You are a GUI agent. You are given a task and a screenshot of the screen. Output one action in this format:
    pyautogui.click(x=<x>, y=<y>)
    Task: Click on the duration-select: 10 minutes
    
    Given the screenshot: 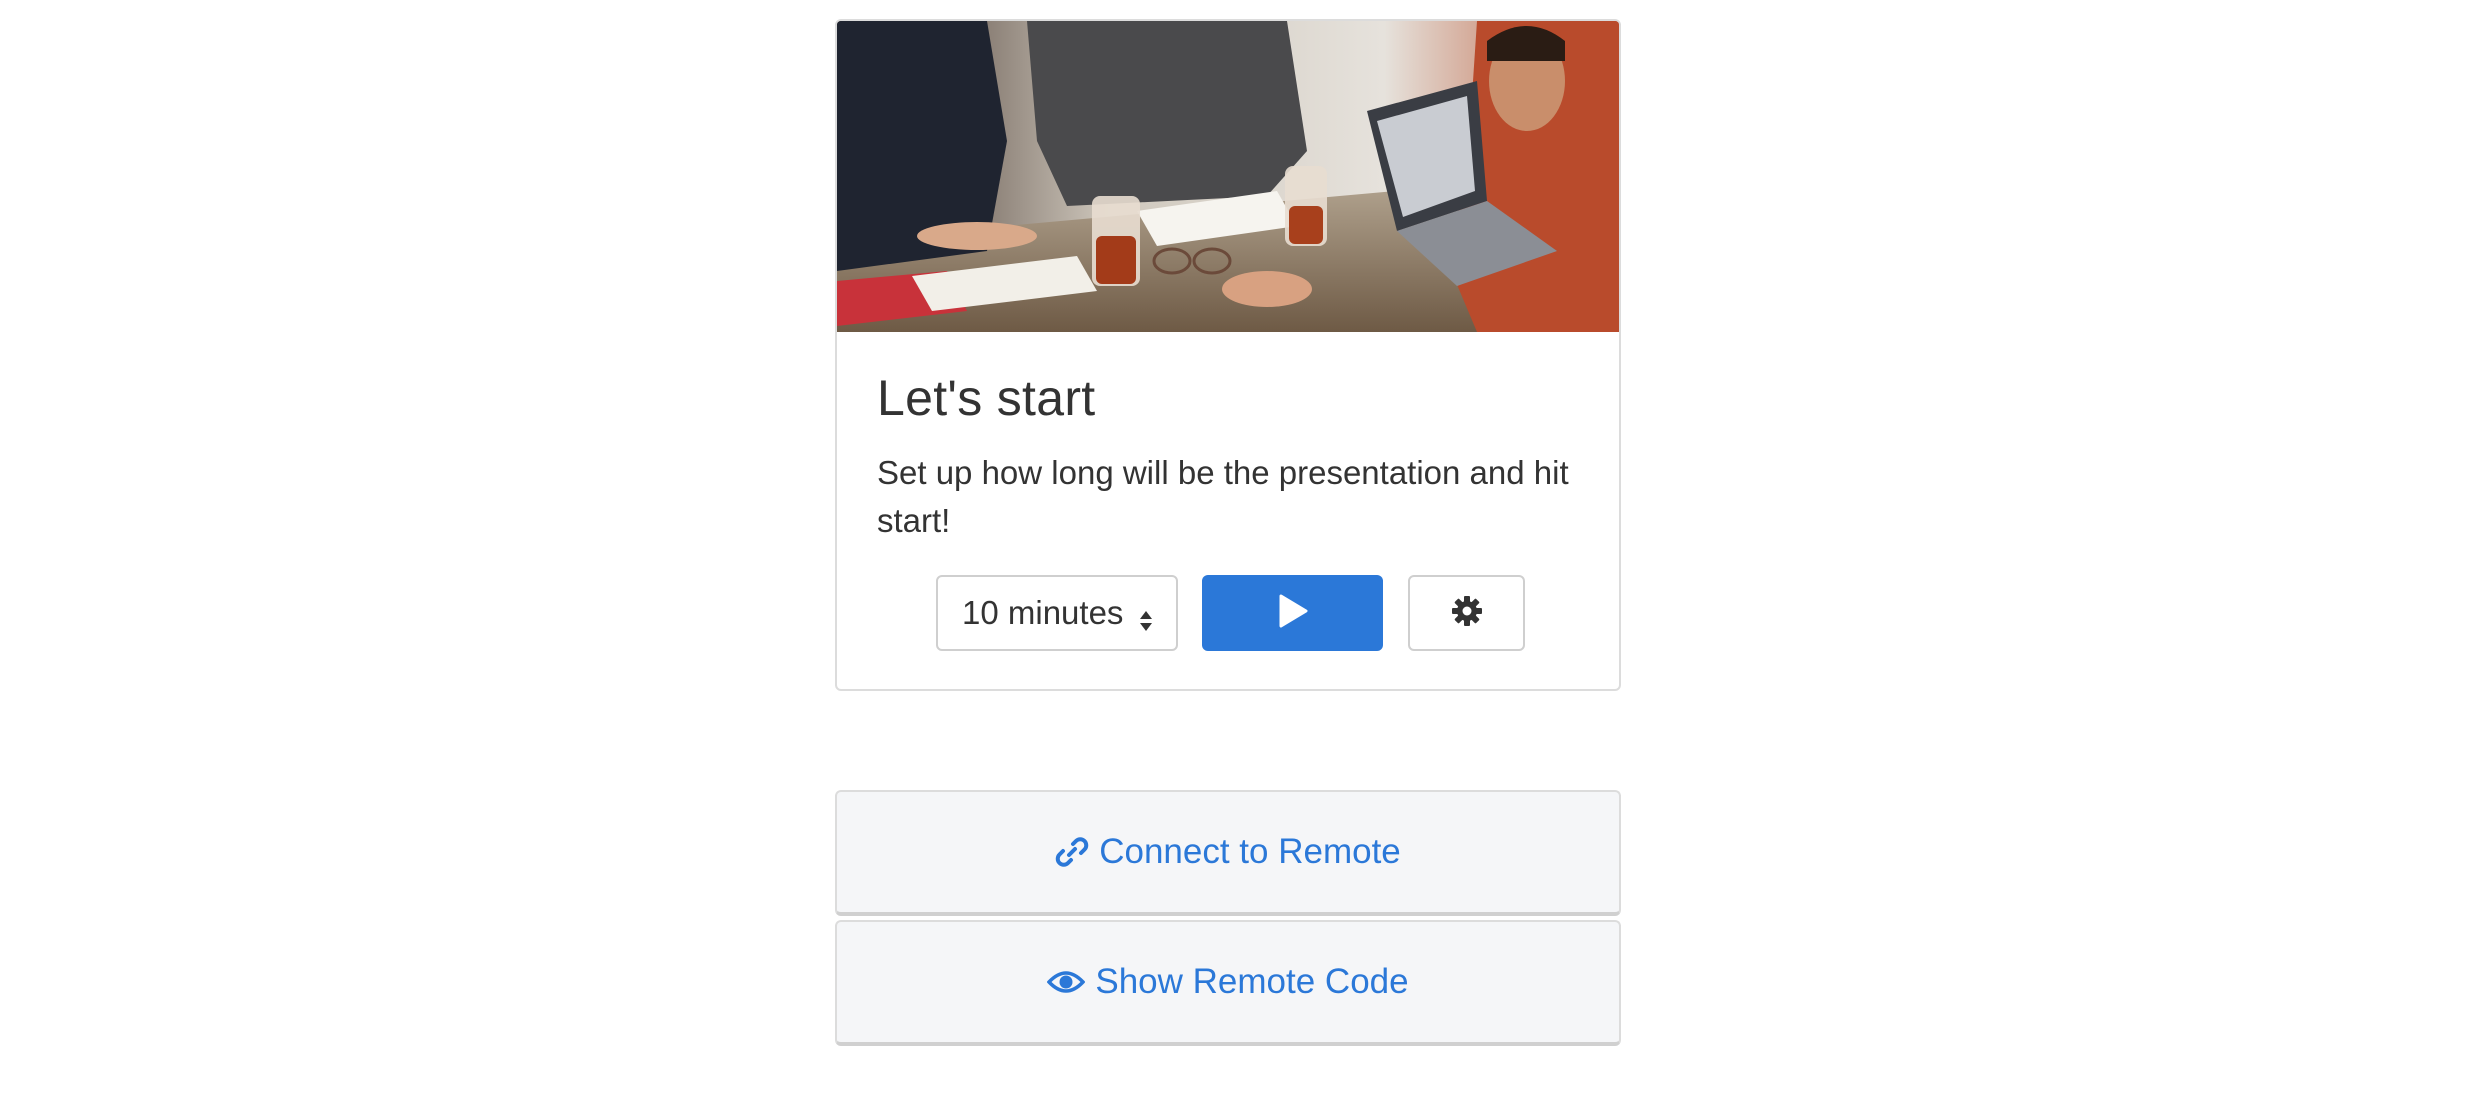 What is the action you would take?
    pyautogui.click(x=1057, y=613)
    